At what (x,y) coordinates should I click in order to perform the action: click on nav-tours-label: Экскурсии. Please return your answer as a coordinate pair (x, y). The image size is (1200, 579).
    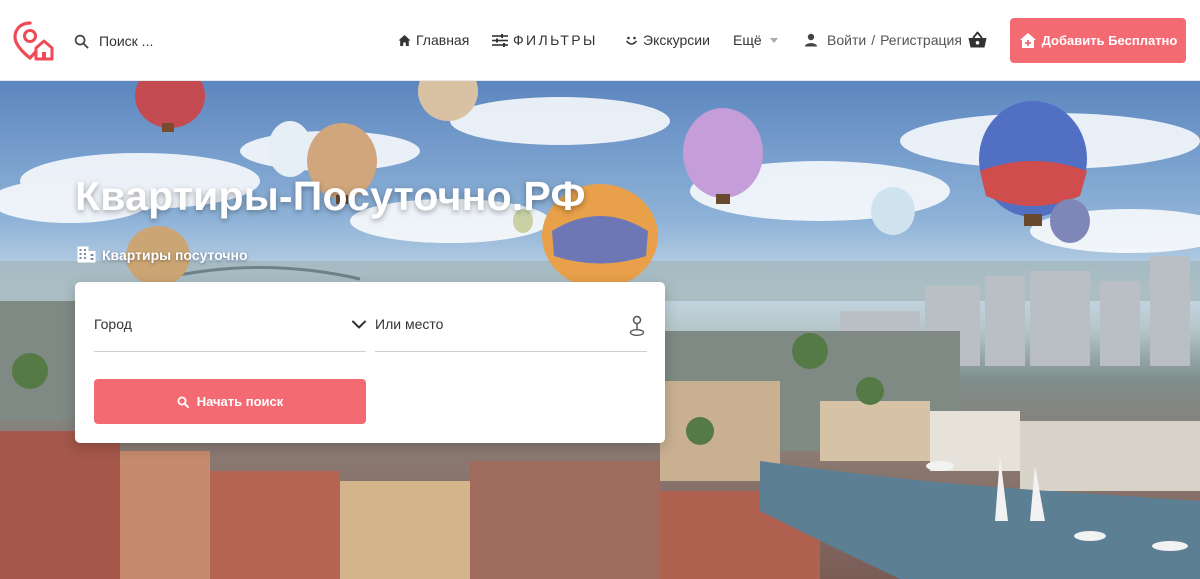
    Looking at the image, I should click on (676, 40).